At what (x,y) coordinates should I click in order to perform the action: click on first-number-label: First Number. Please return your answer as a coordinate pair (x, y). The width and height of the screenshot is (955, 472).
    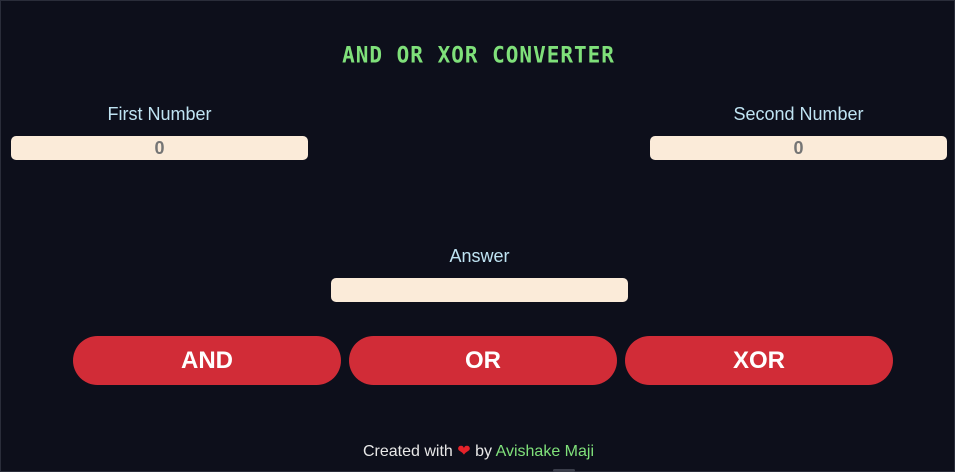
    Looking at the image, I should click on (159, 114).